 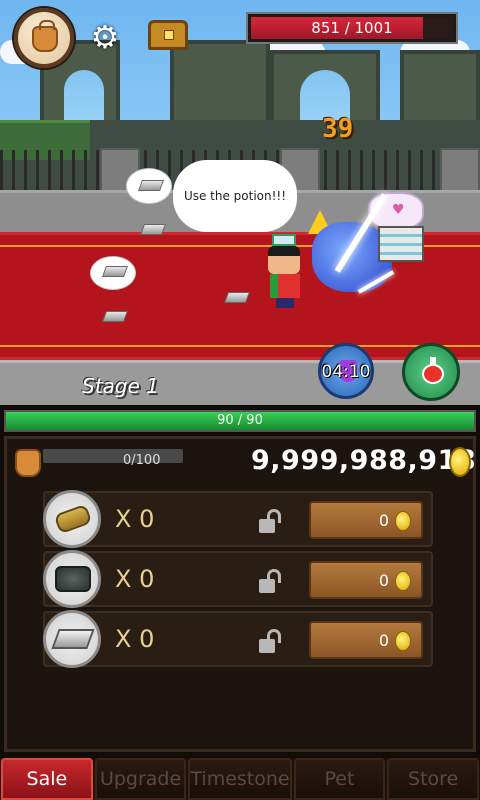 I want to click on capacity-text: 0/100, so click(x=142, y=460).